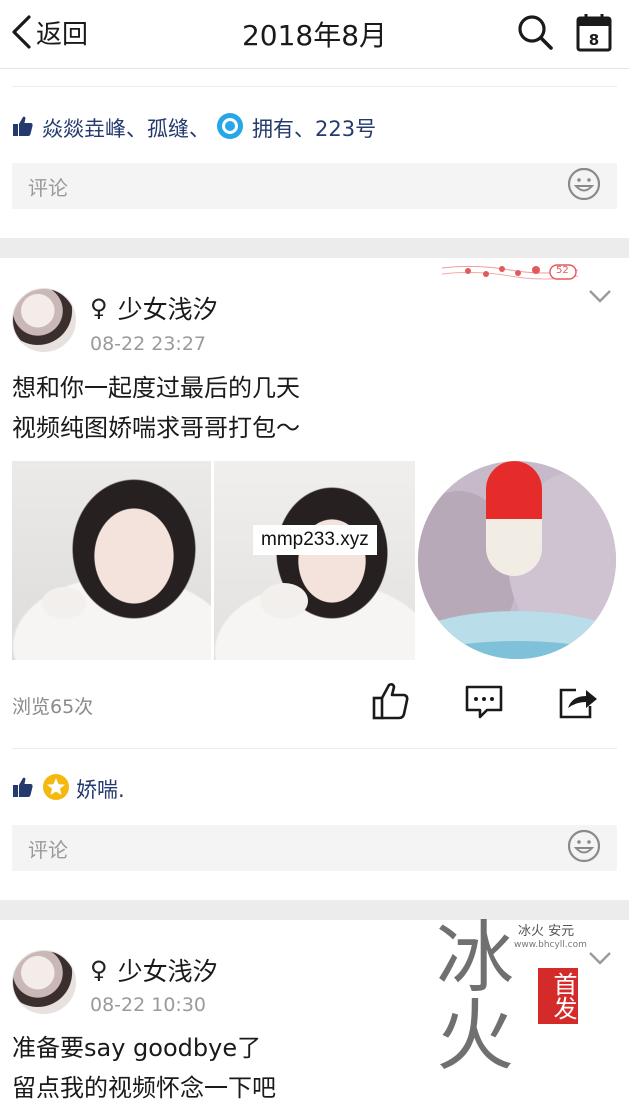 The height and width of the screenshot is (1108, 629). I want to click on likes-names: 娇喘., so click(100, 789).